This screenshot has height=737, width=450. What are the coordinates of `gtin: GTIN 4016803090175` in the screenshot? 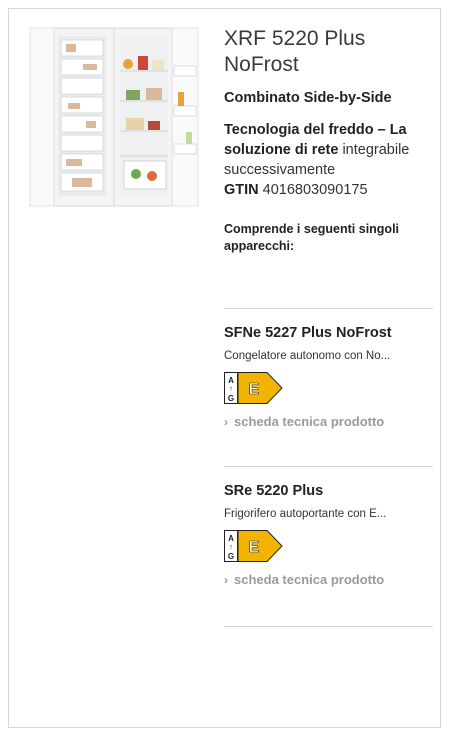 It's located at (329, 190).